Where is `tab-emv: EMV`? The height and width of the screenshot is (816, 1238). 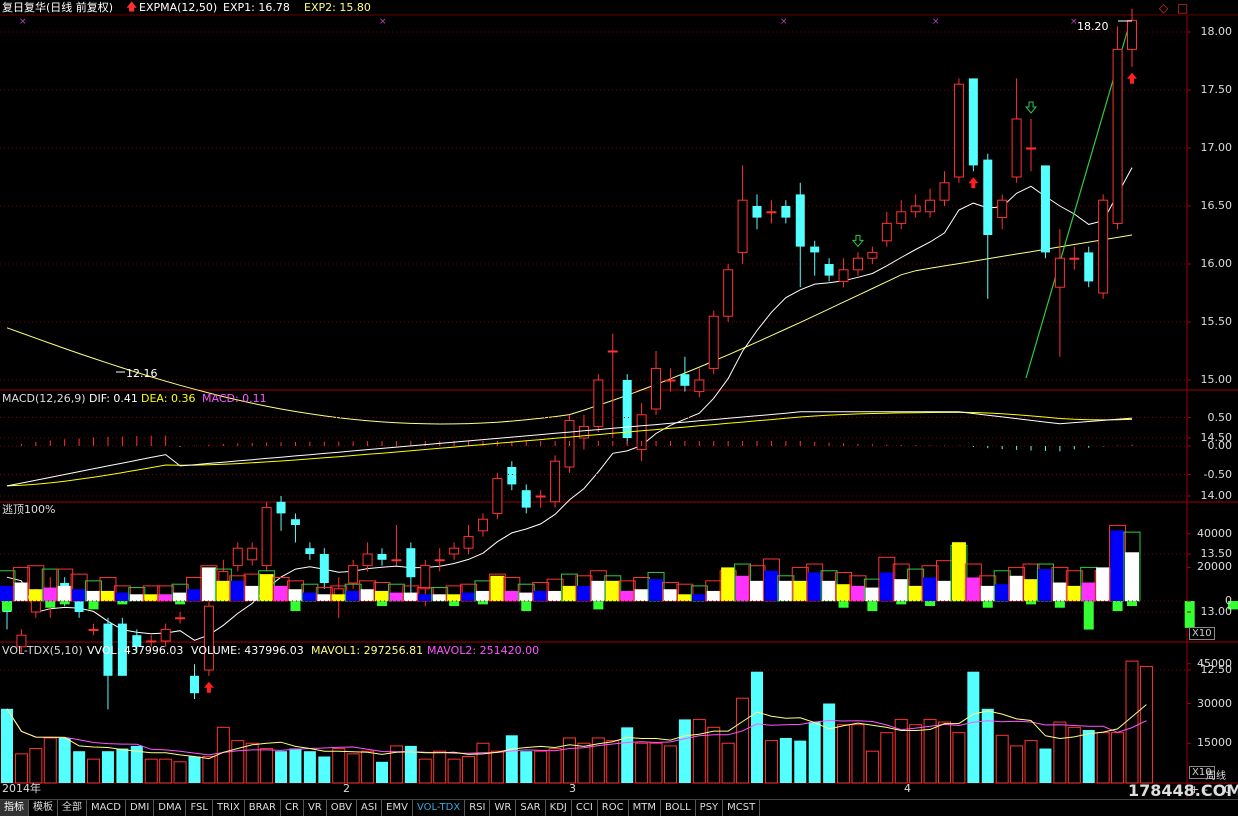
tab-emv: EMV is located at coordinates (397, 808).